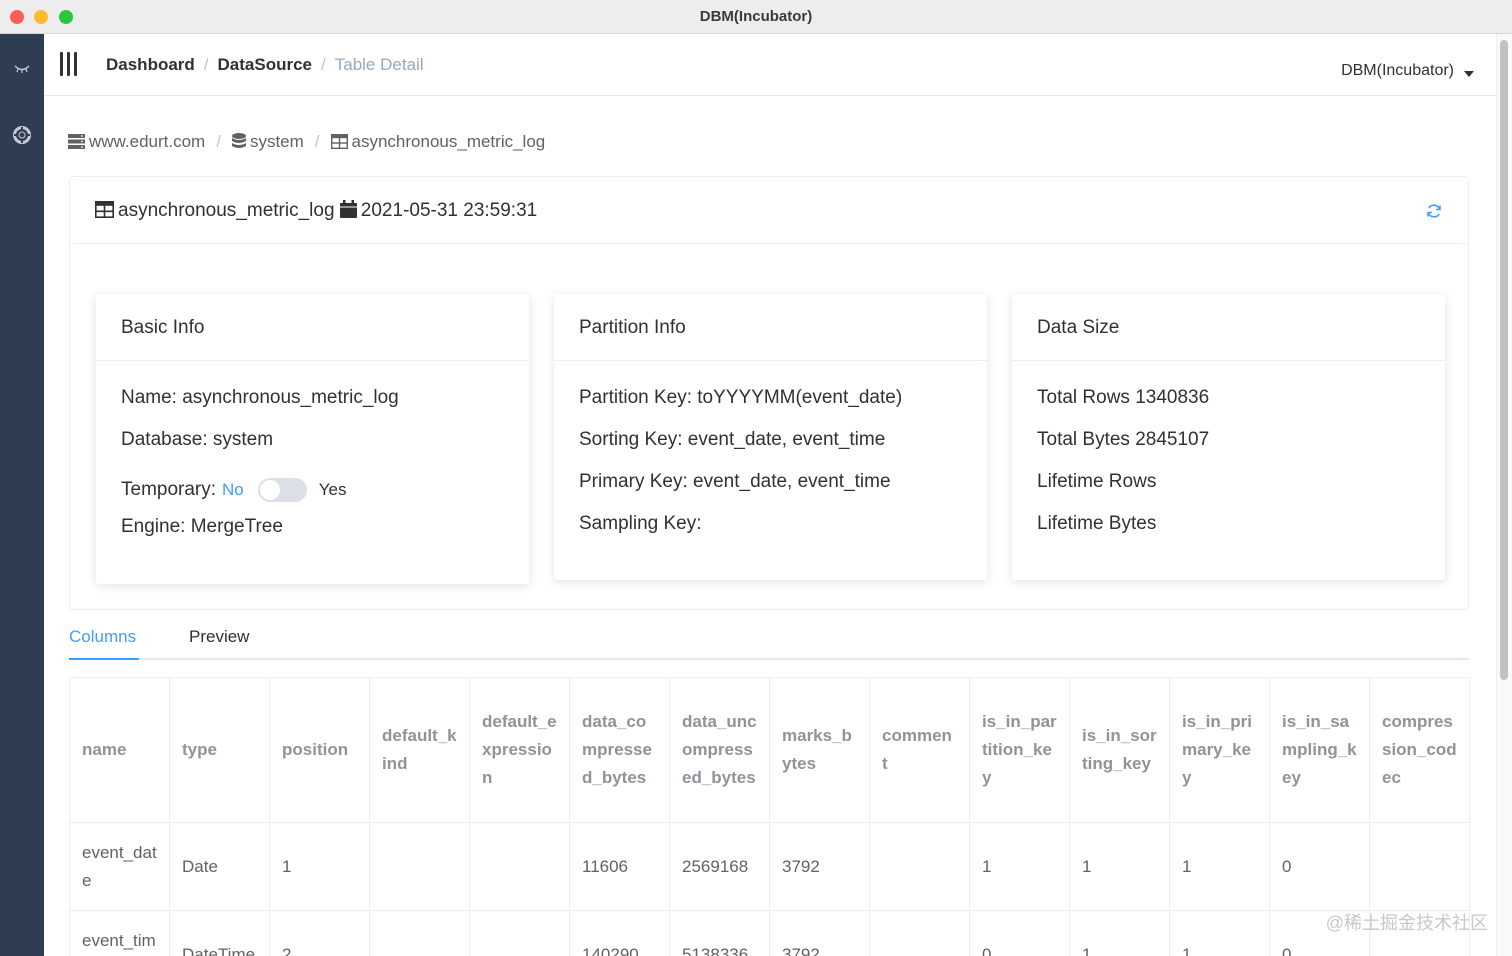  I want to click on column-header: comment, so click(919, 750).